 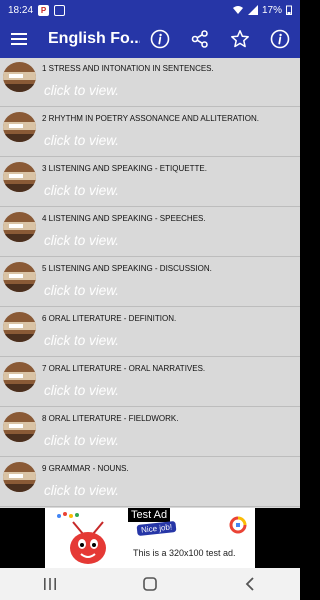 What do you see at coordinates (110, 418) in the screenshot?
I see `topic-title: 8 ORAL LITERATURE - FIELDWORK.` at bounding box center [110, 418].